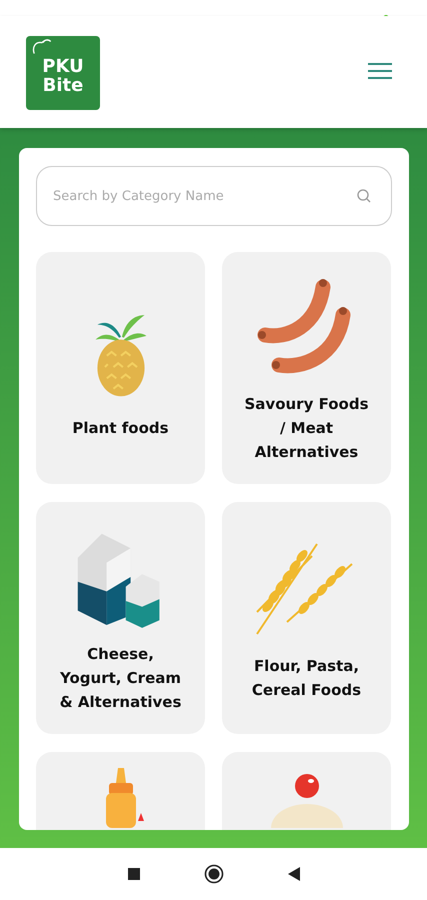  Describe the element at coordinates (294, 874) in the screenshot. I see `back-button` at that location.